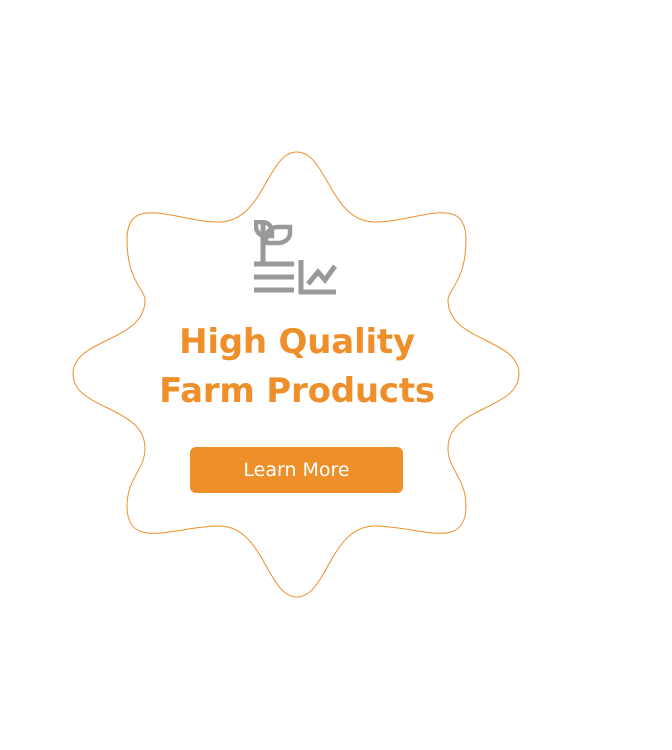 This screenshot has width=672, height=750. What do you see at coordinates (297, 367) in the screenshot?
I see `card-title: High Quality Farm Products` at bounding box center [297, 367].